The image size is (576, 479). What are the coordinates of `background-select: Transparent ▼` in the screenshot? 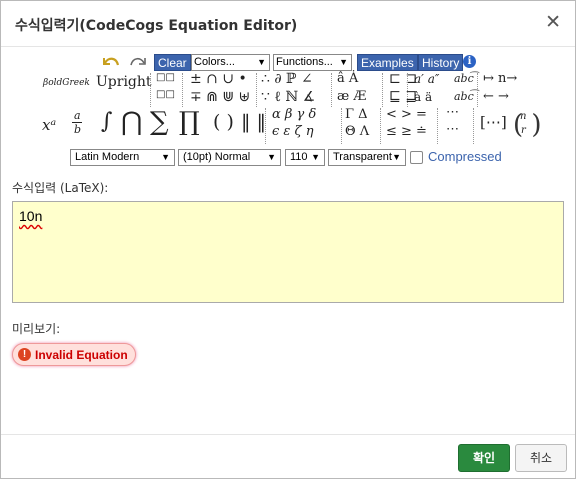 It's located at (367, 157).